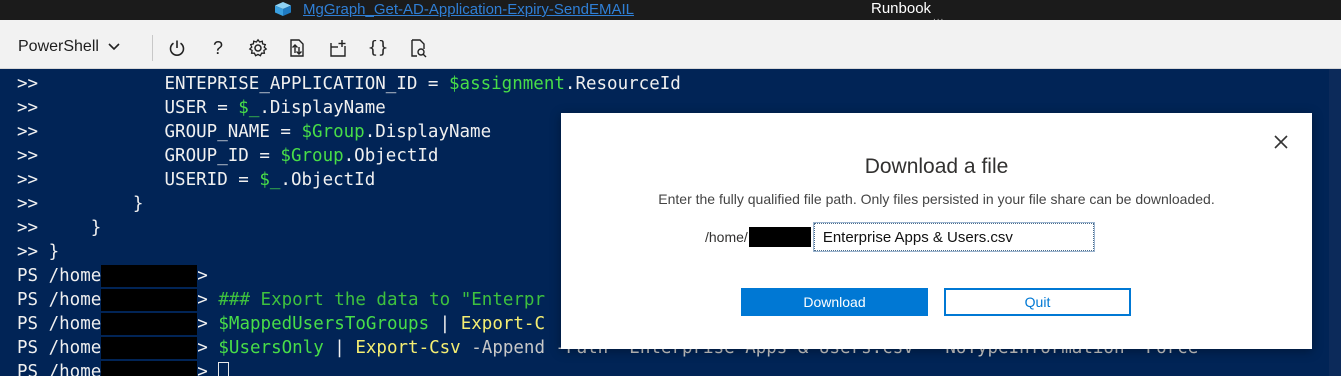 The width and height of the screenshot is (1341, 376). I want to click on path-prefix: /home/, so click(726, 237).